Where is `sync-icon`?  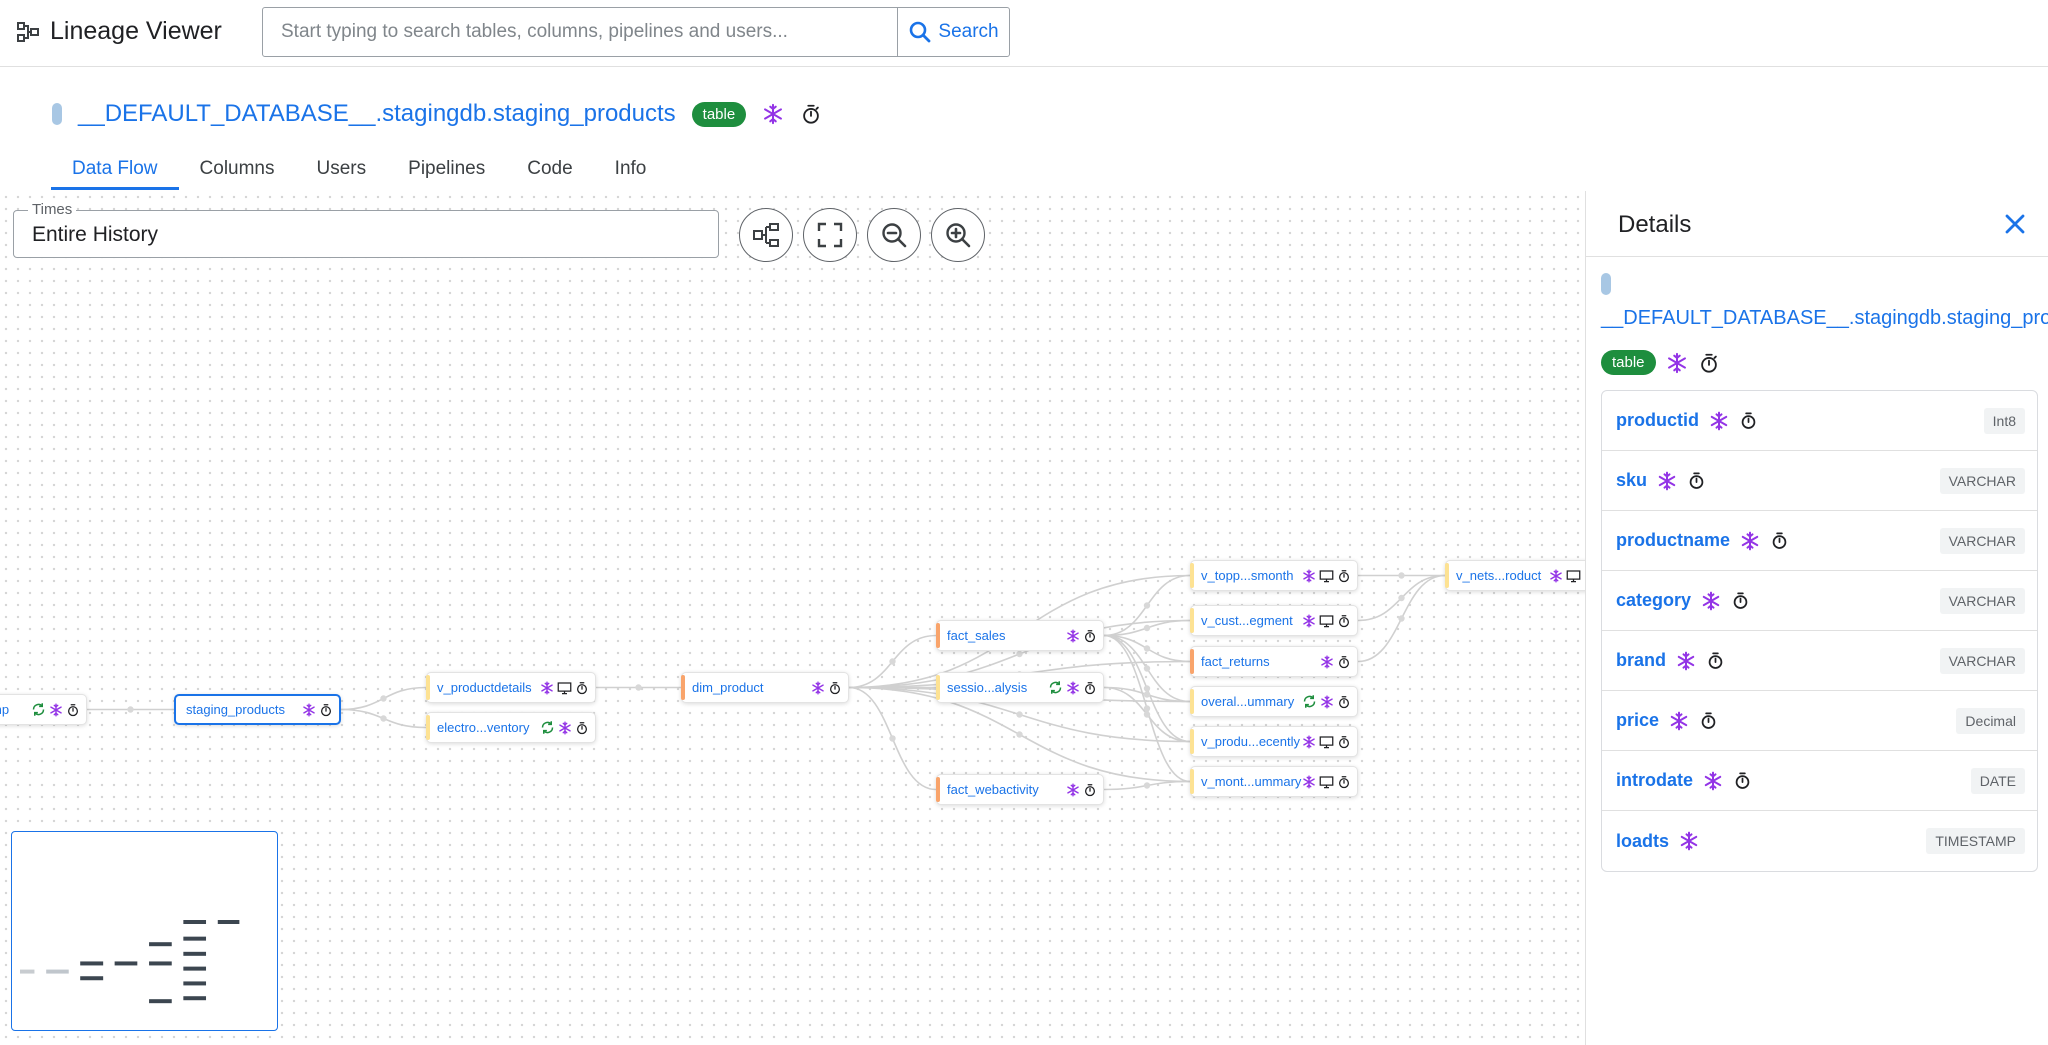
sync-icon is located at coordinates (1055, 687).